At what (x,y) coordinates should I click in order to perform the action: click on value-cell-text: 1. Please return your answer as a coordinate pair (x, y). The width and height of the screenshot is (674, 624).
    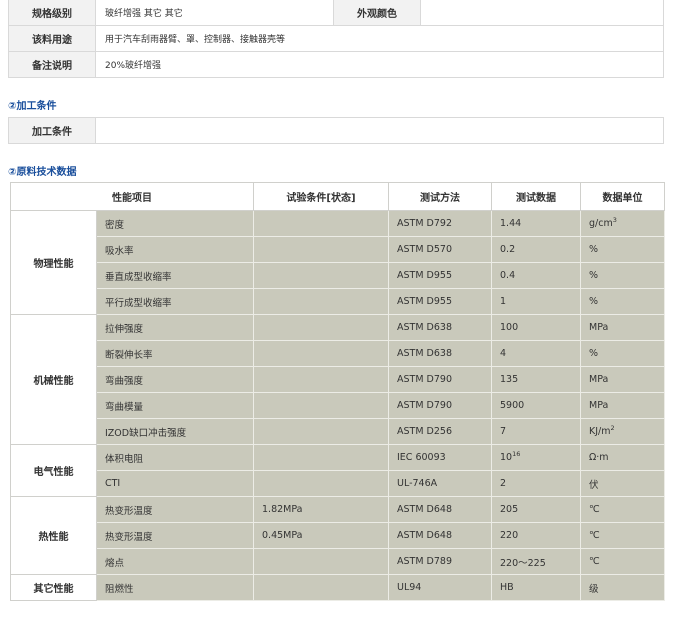
    Looking at the image, I should click on (503, 301).